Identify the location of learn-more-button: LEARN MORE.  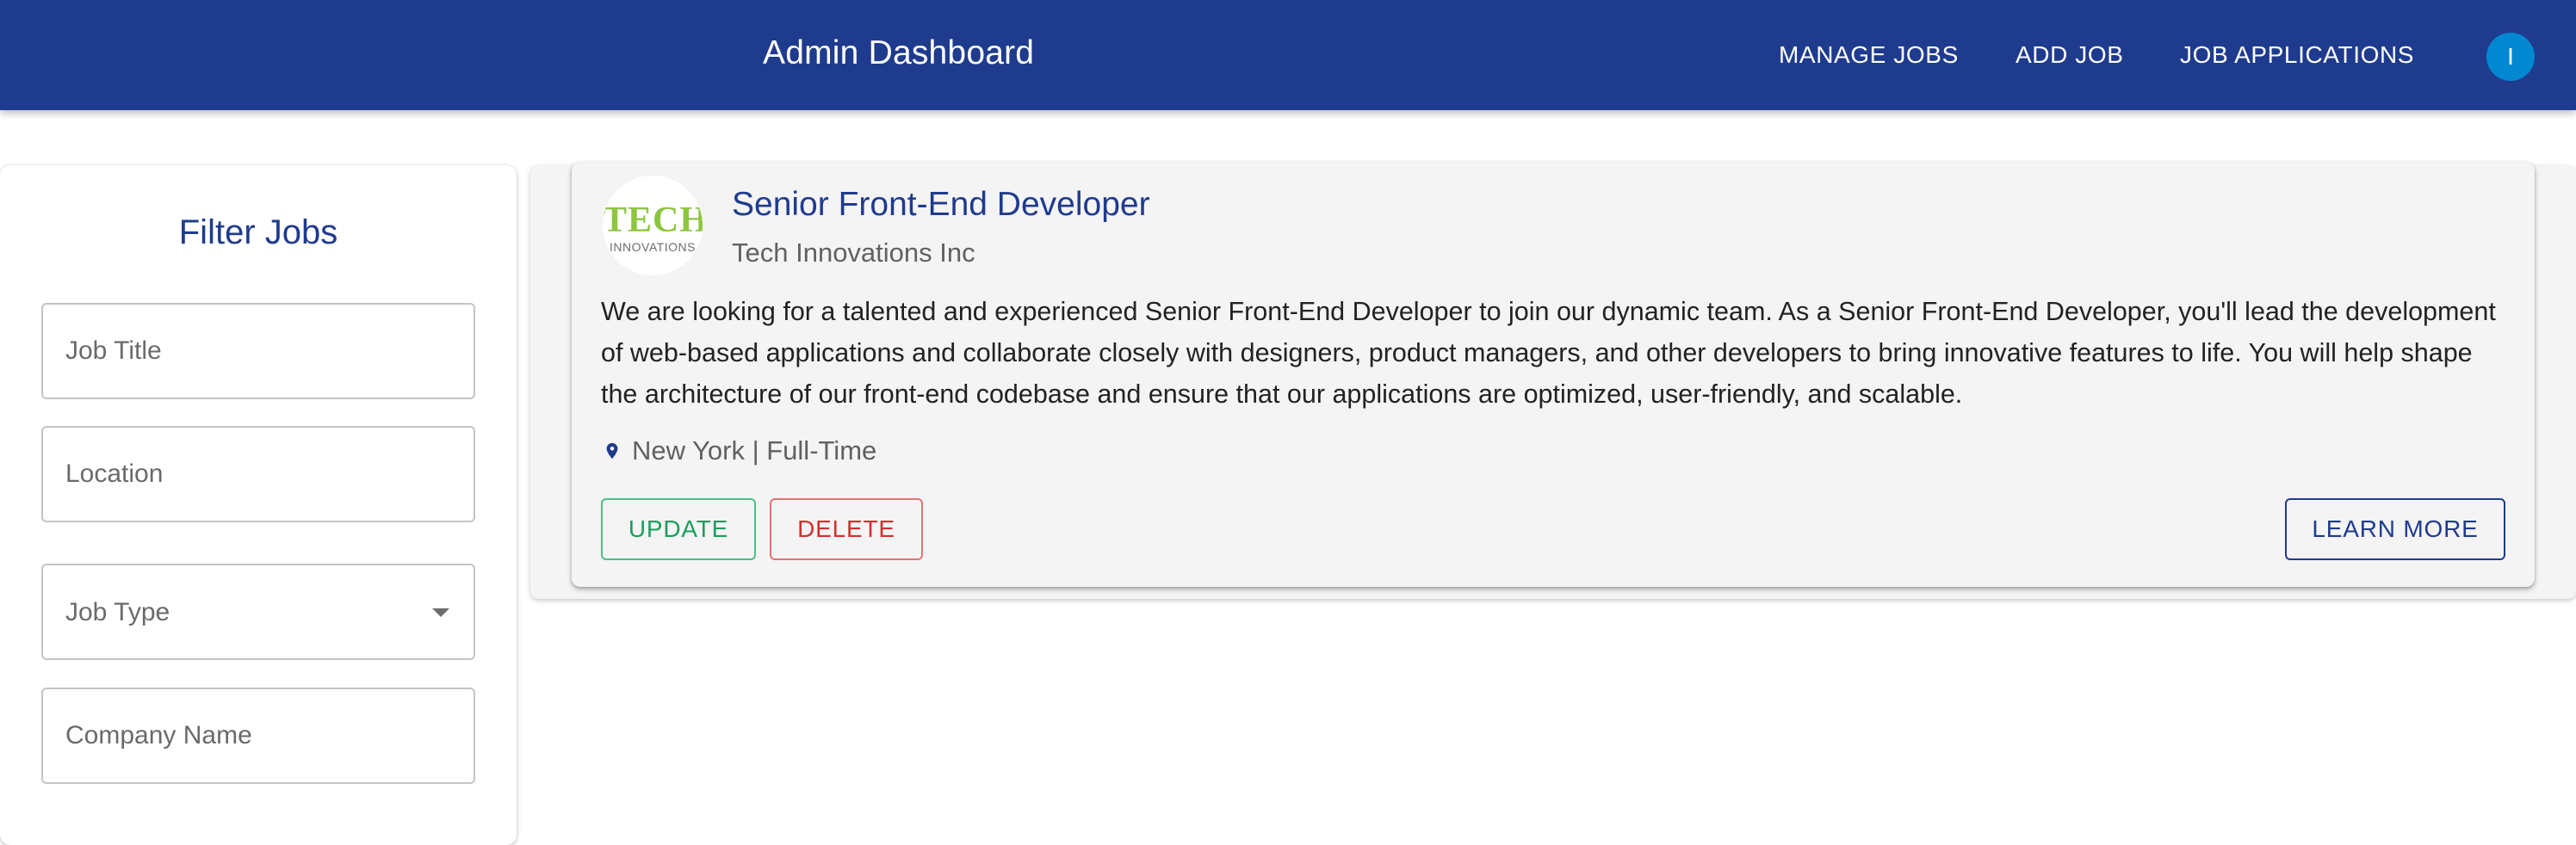
(2395, 529).